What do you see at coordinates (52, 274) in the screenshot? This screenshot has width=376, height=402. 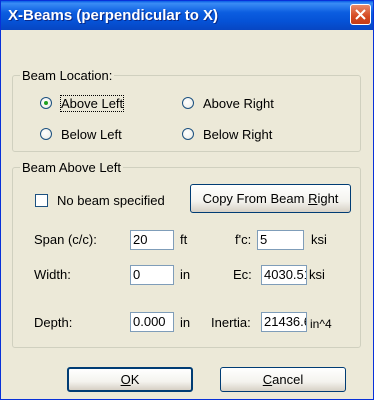 I see `width-label: Width:` at bounding box center [52, 274].